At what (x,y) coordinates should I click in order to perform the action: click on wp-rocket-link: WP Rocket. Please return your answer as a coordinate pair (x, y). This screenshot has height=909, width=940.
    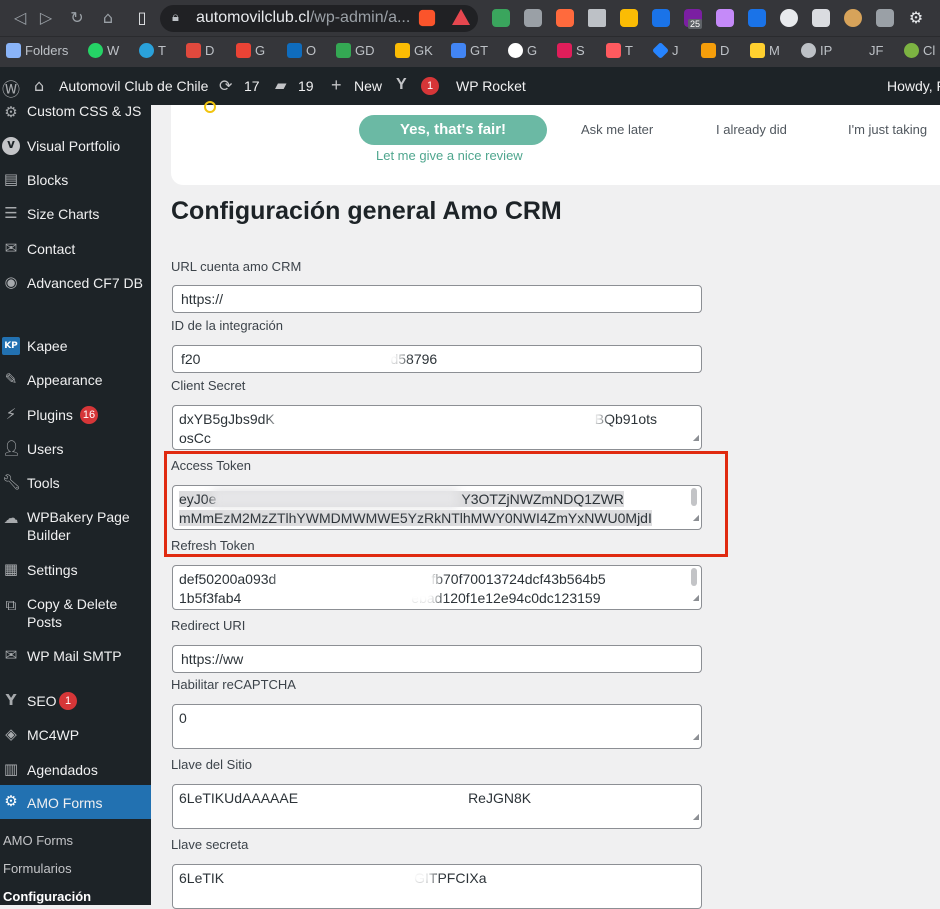
    Looking at the image, I should click on (491, 86).